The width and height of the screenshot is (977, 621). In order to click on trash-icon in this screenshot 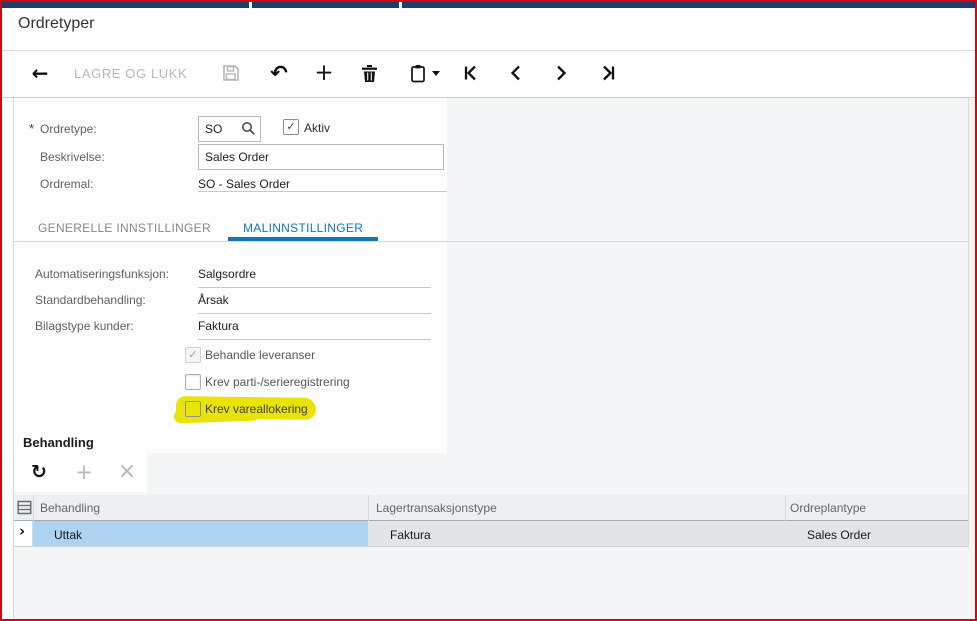, I will do `click(369, 73)`.